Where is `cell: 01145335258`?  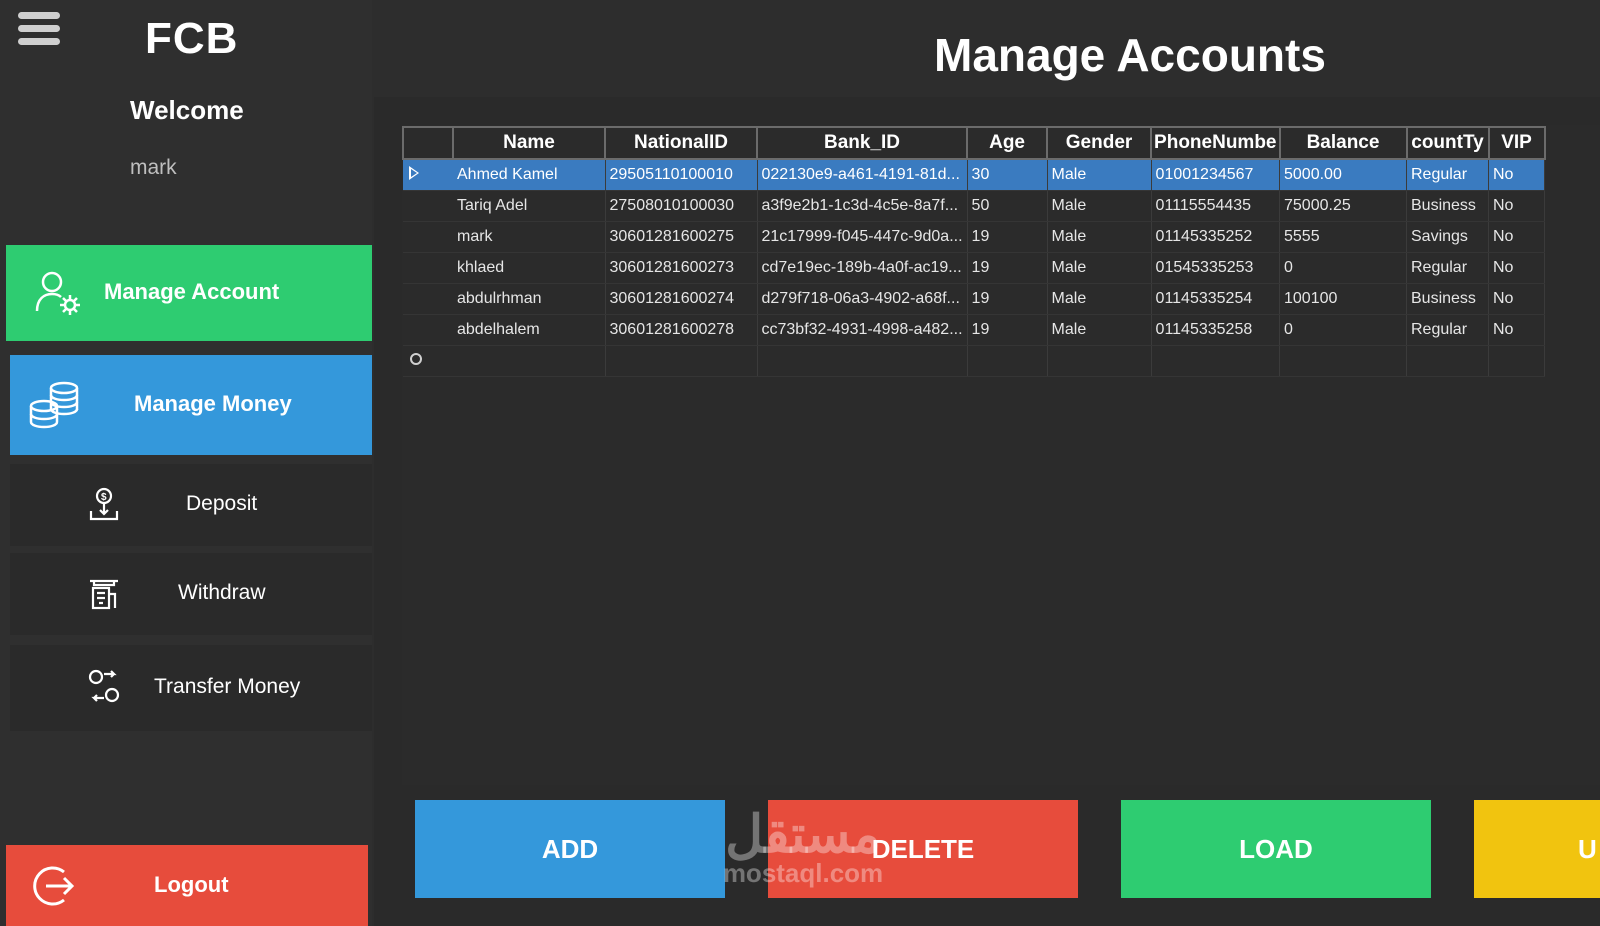
cell: 01145335258 is located at coordinates (1216, 330).